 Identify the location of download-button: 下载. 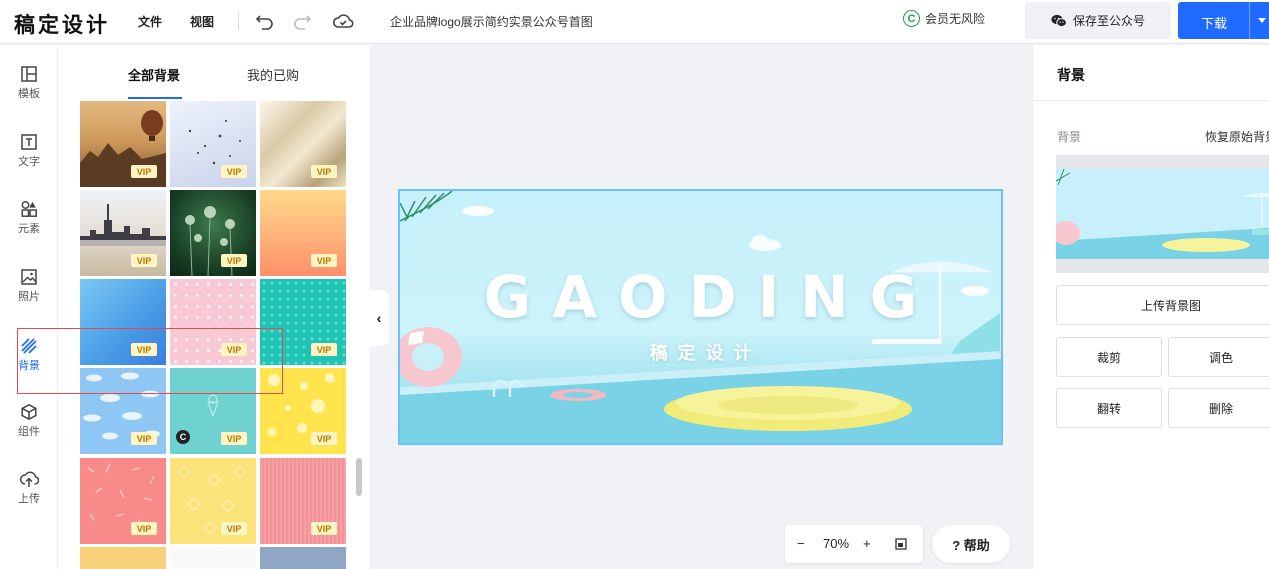
(1223, 20).